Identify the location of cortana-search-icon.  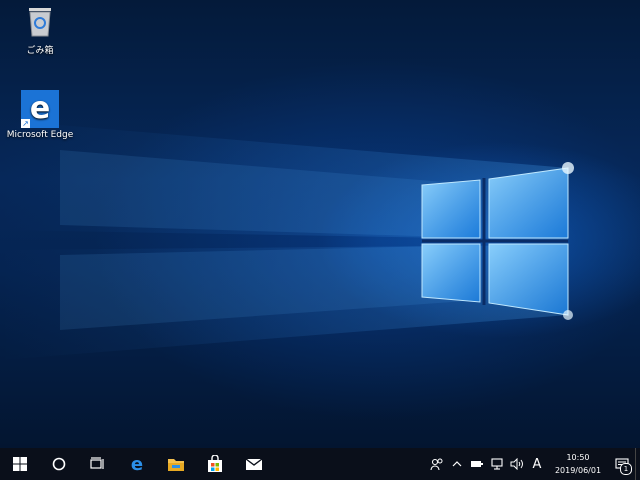
(58, 464).